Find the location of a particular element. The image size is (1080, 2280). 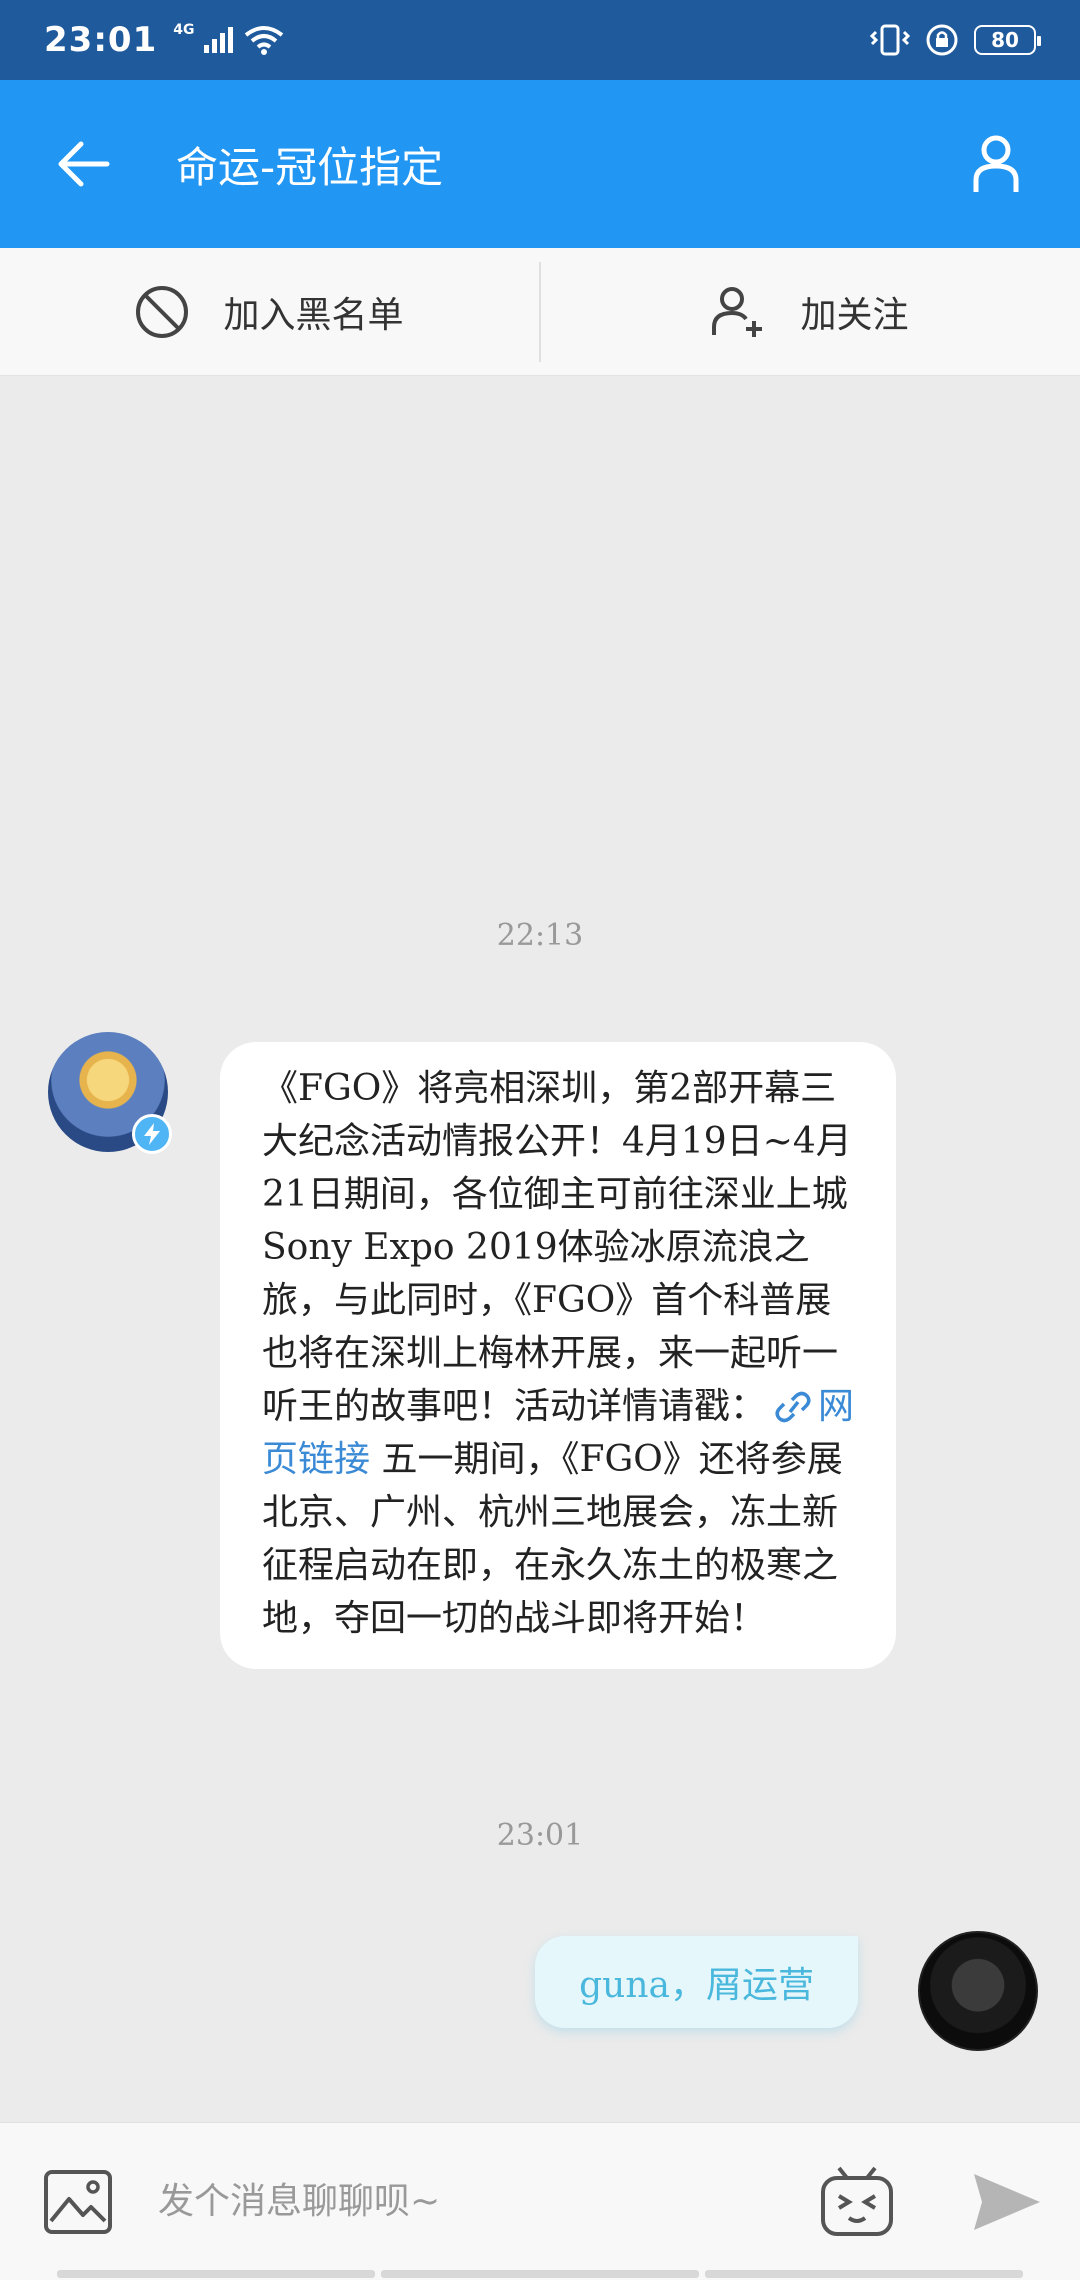

lock-icon is located at coordinates (942, 40).